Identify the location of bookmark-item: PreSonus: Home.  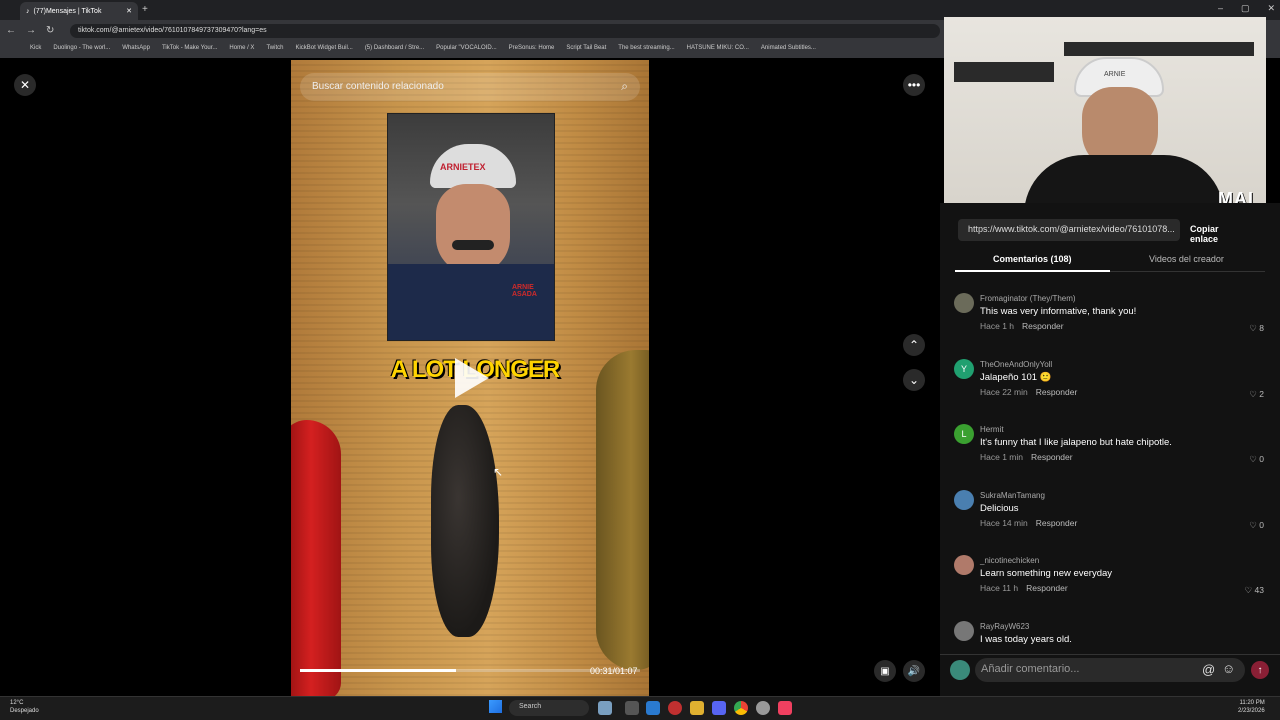
(532, 50).